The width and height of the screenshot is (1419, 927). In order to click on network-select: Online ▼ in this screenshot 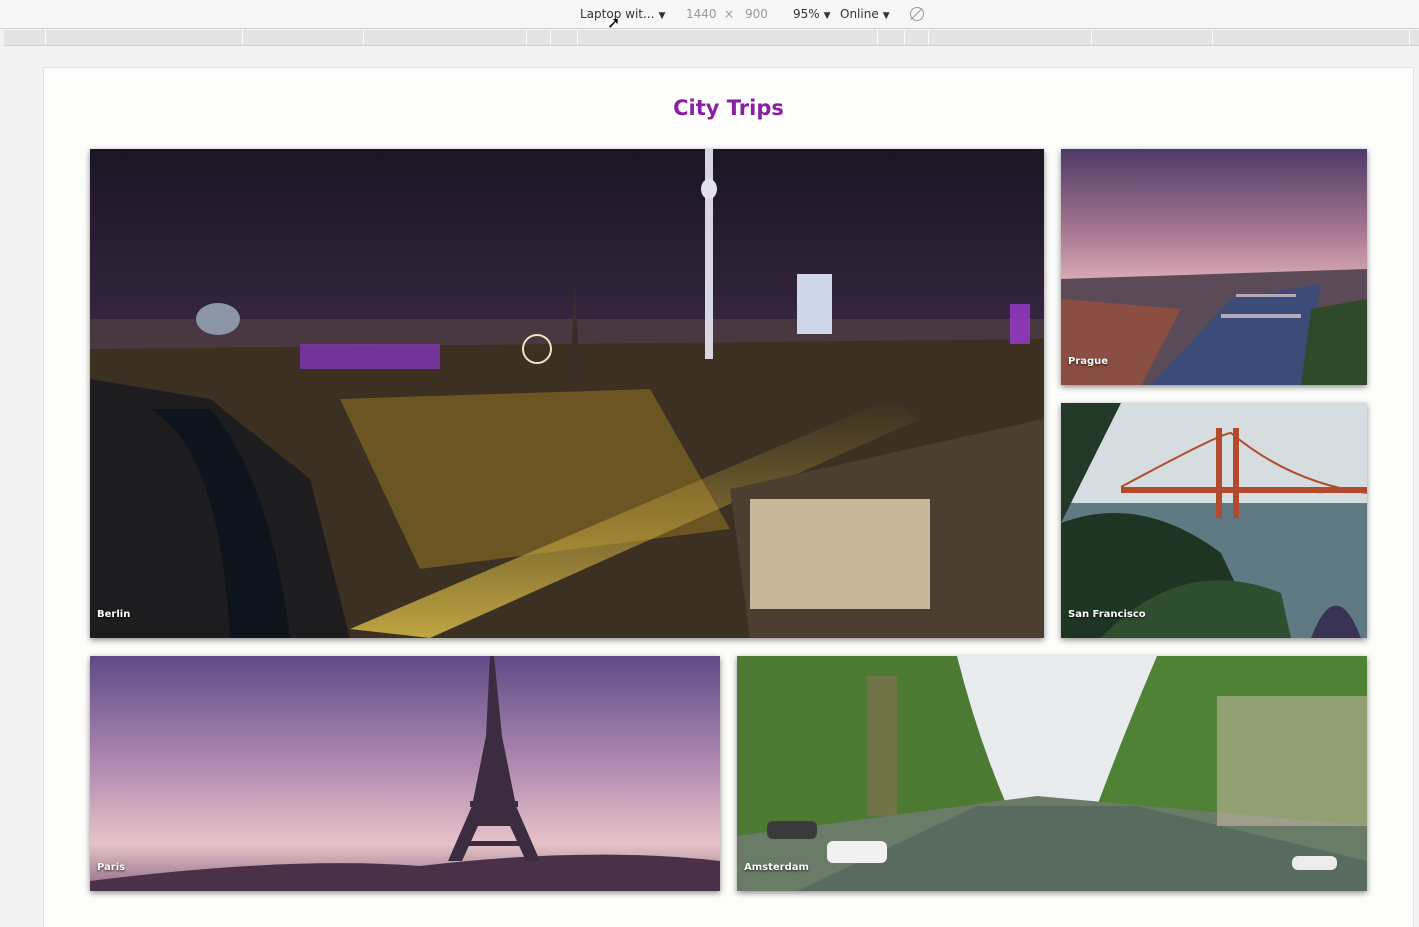, I will do `click(865, 15)`.